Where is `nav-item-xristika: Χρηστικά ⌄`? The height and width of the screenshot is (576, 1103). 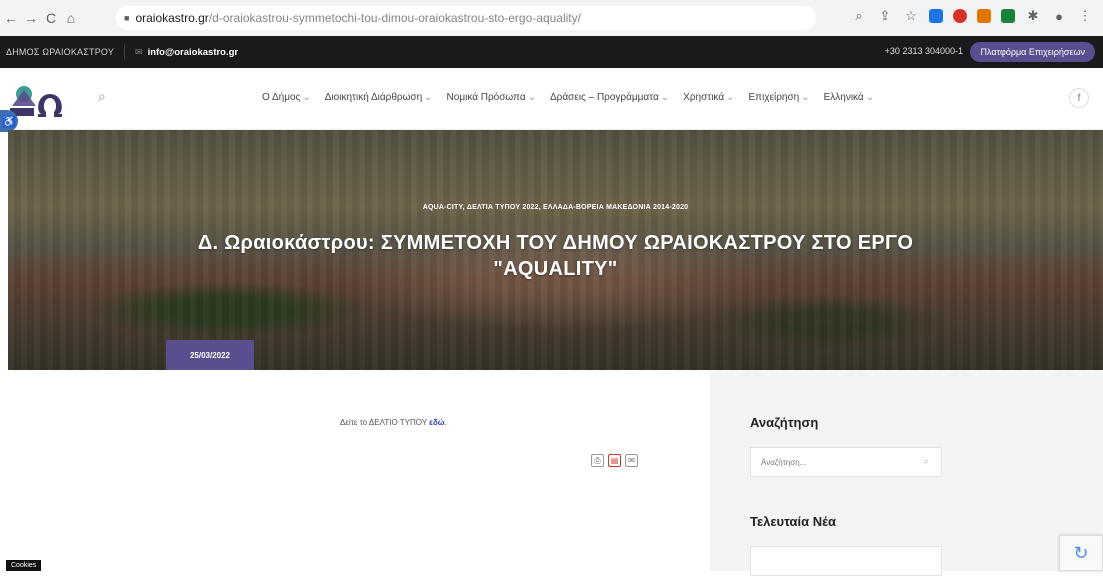 nav-item-xristika: Χρηστικά ⌄ is located at coordinates (708, 97).